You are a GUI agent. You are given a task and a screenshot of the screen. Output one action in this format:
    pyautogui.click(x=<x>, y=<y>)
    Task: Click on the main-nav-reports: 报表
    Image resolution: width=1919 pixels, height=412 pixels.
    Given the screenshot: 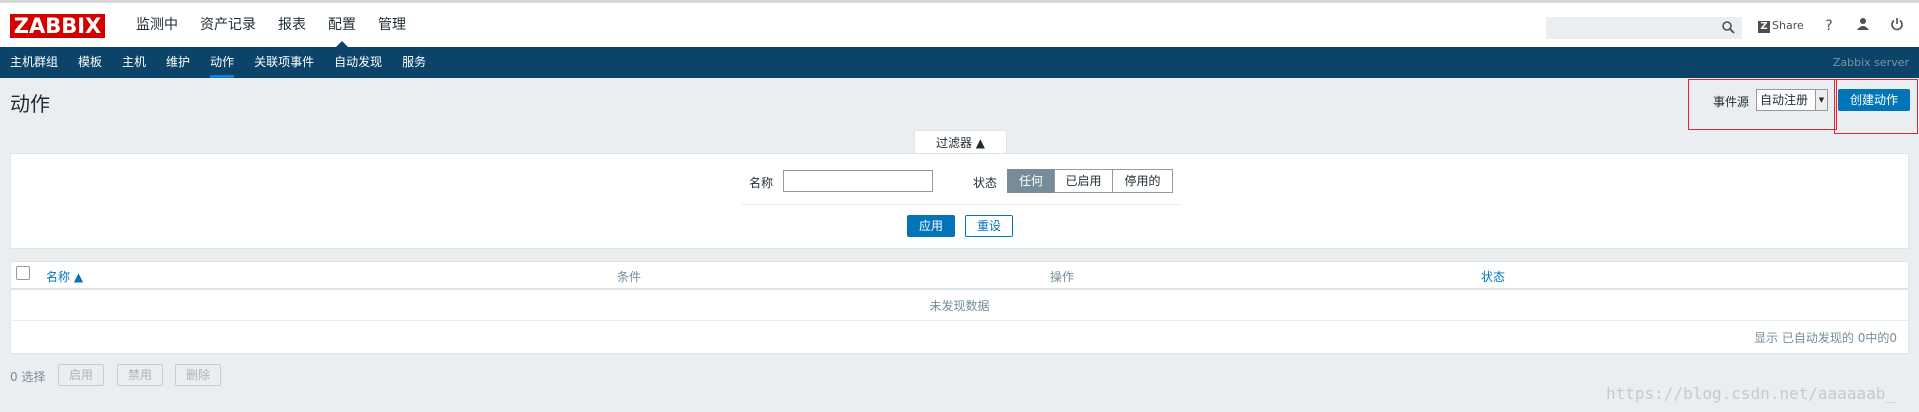 What is the action you would take?
    pyautogui.click(x=292, y=25)
    